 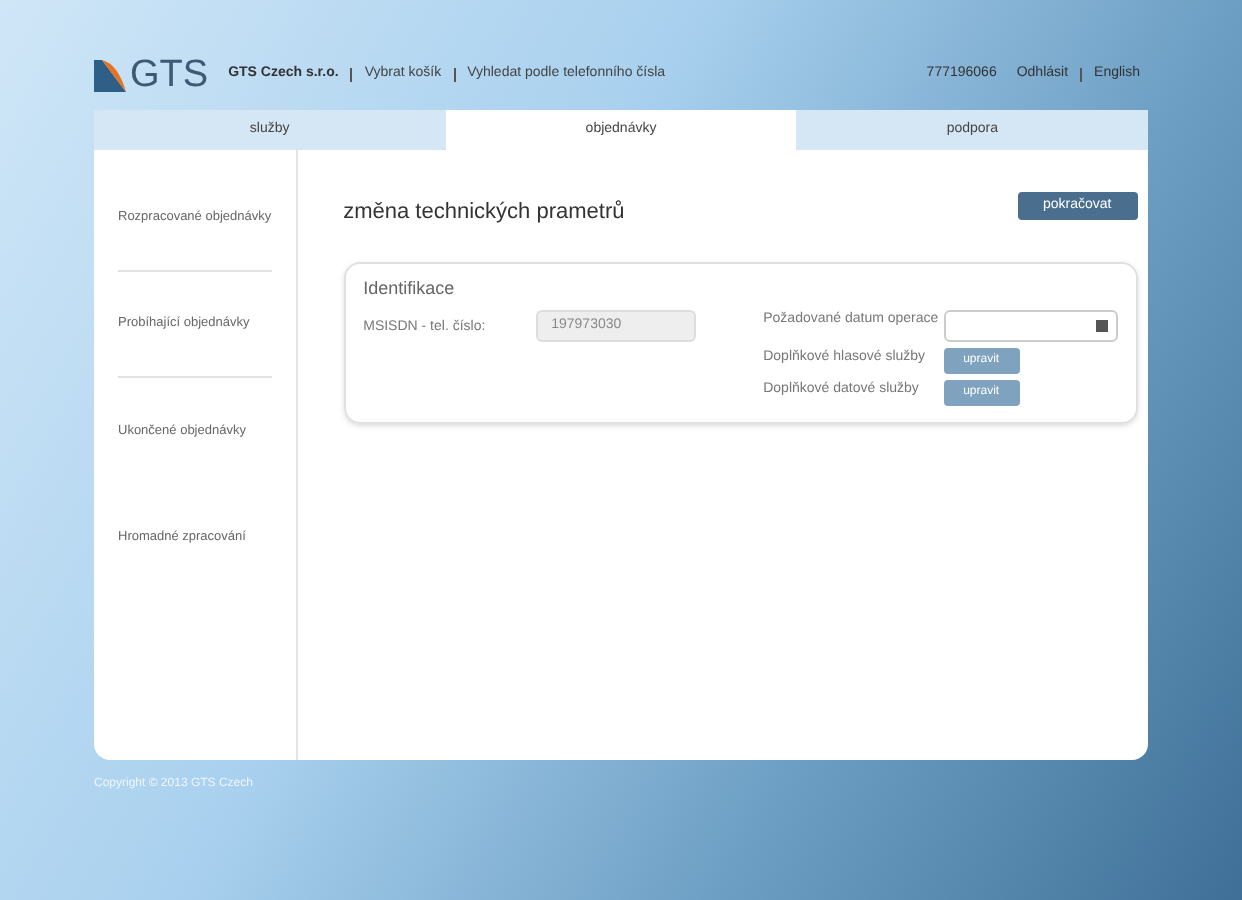 What do you see at coordinates (484, 213) in the screenshot?
I see `page-title: změna technických prametrů` at bounding box center [484, 213].